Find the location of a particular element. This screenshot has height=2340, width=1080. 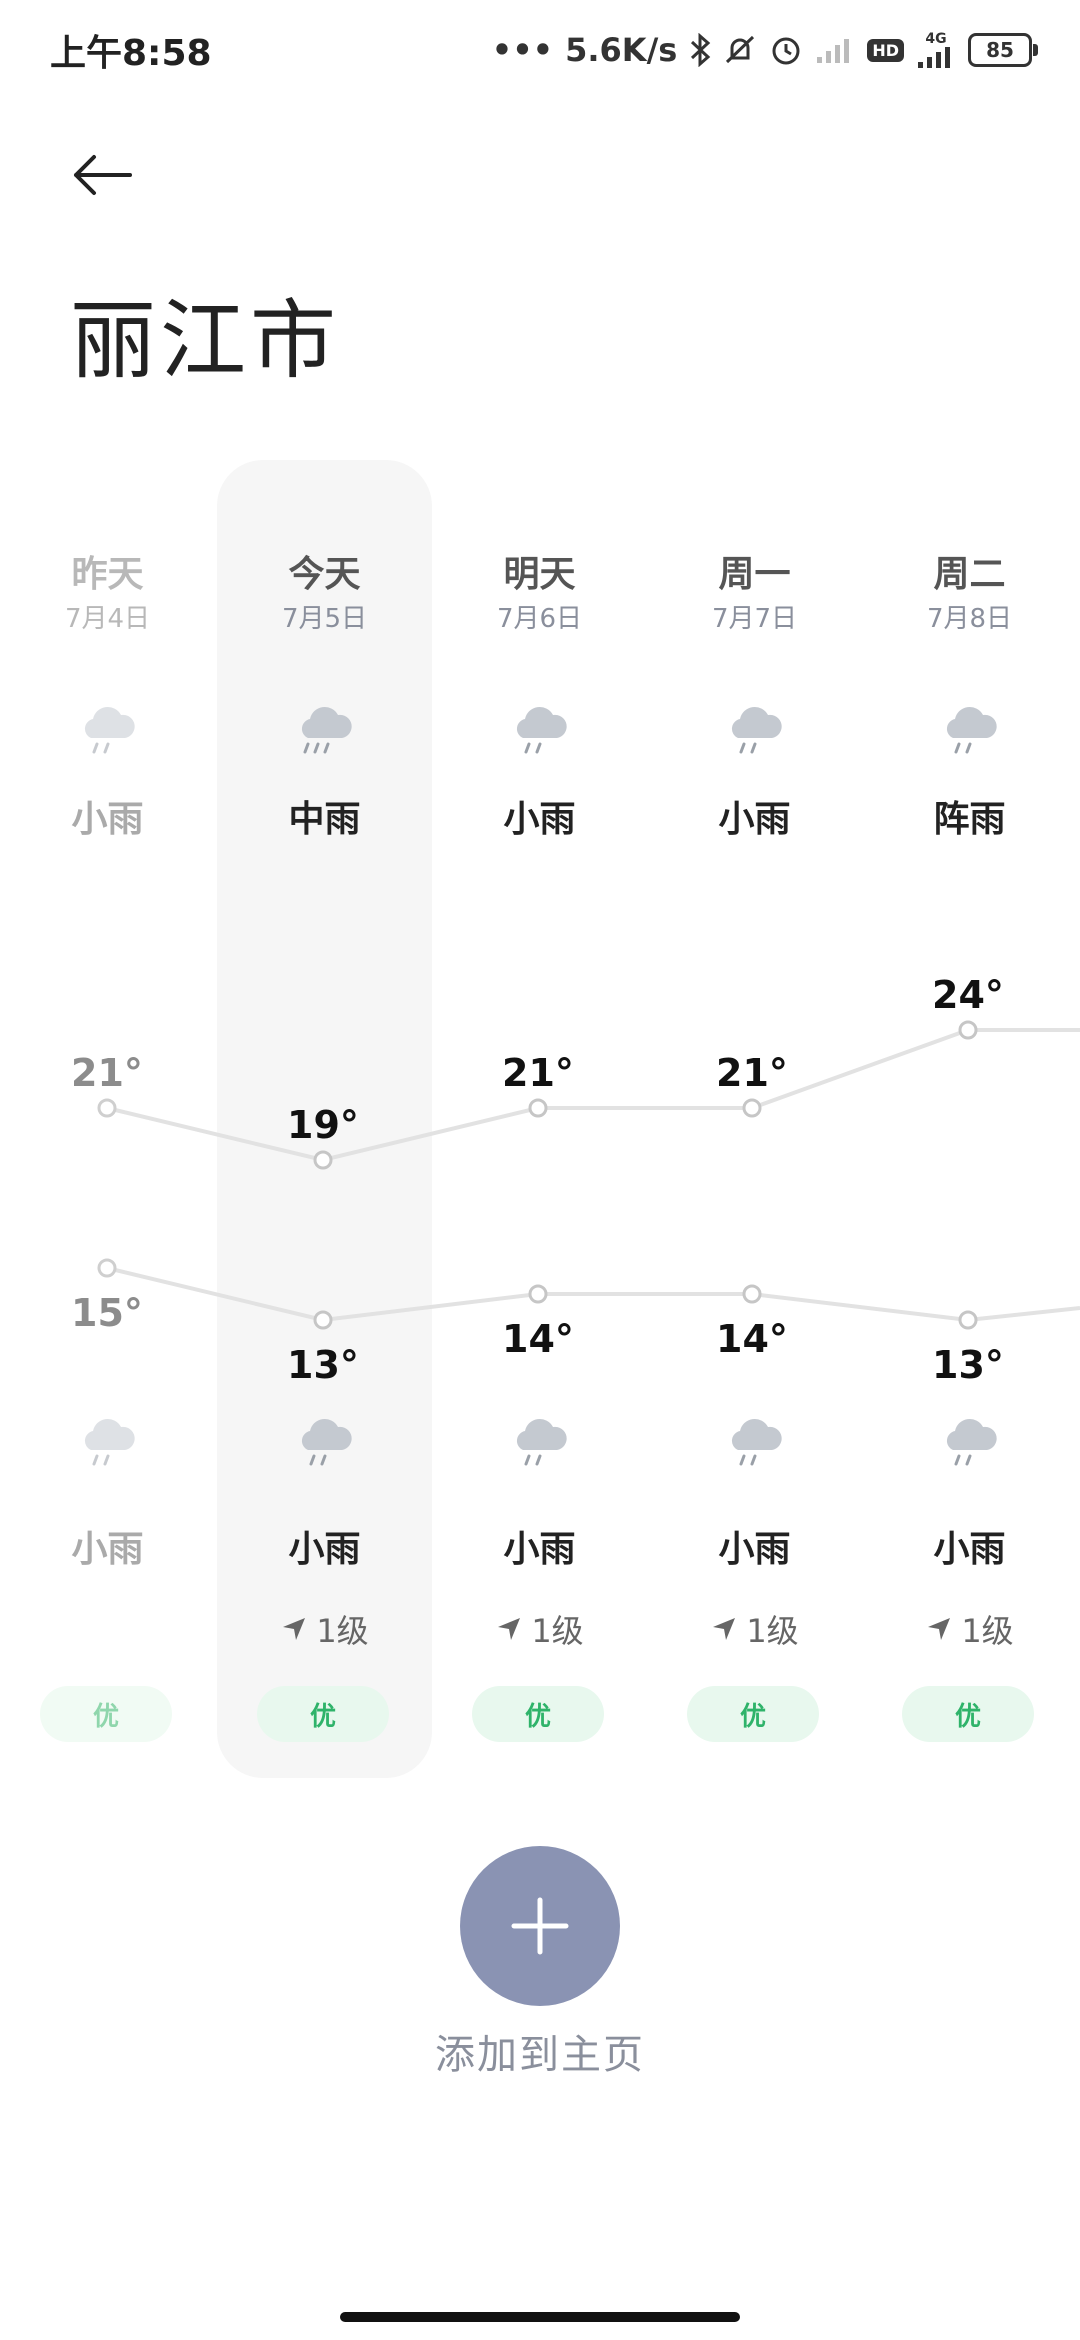

moderate-rain-icon is located at coordinates (325, 728).